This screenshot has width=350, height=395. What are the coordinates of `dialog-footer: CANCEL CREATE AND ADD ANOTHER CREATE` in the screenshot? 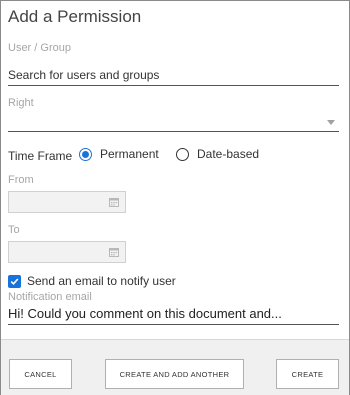 It's located at (175, 367).